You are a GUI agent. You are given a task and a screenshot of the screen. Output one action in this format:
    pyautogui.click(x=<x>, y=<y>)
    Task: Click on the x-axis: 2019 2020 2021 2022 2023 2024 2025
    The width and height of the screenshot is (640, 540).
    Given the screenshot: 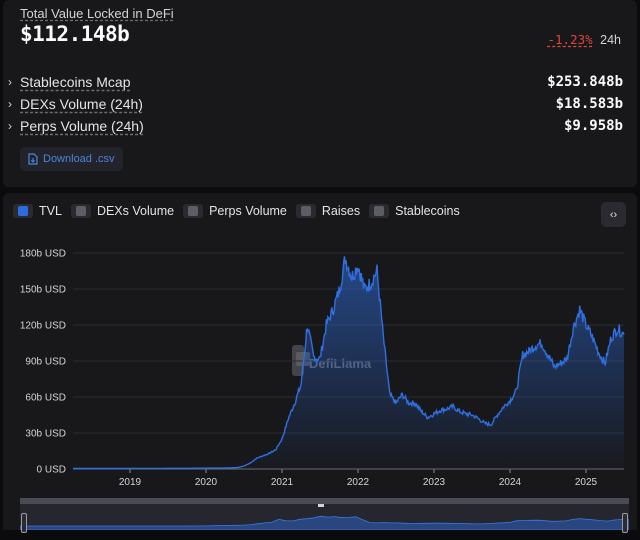 What is the action you would take?
    pyautogui.click(x=348, y=478)
    